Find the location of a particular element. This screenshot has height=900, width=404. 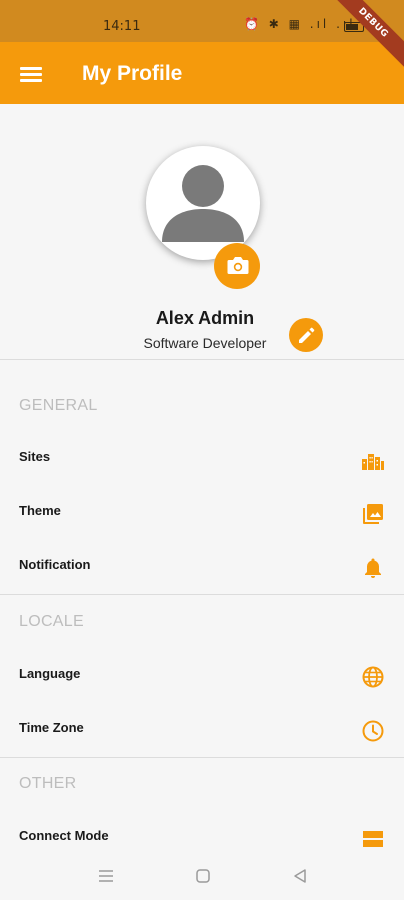

section-header-locale: LOCALE is located at coordinates (51, 621).